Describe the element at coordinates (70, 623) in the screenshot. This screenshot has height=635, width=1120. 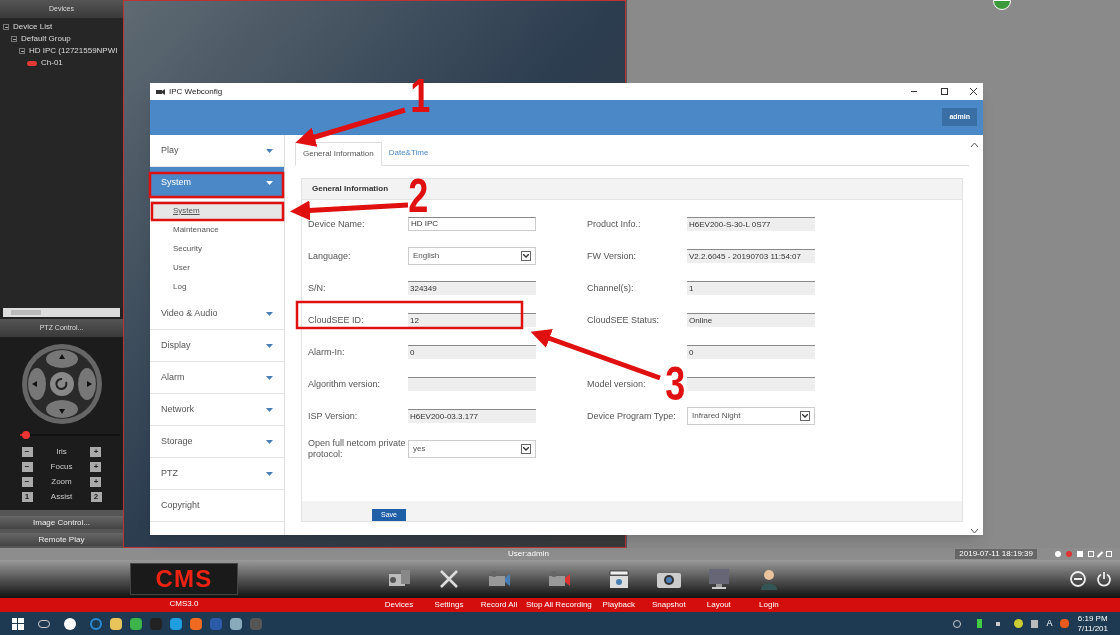
I see `app-icon` at that location.